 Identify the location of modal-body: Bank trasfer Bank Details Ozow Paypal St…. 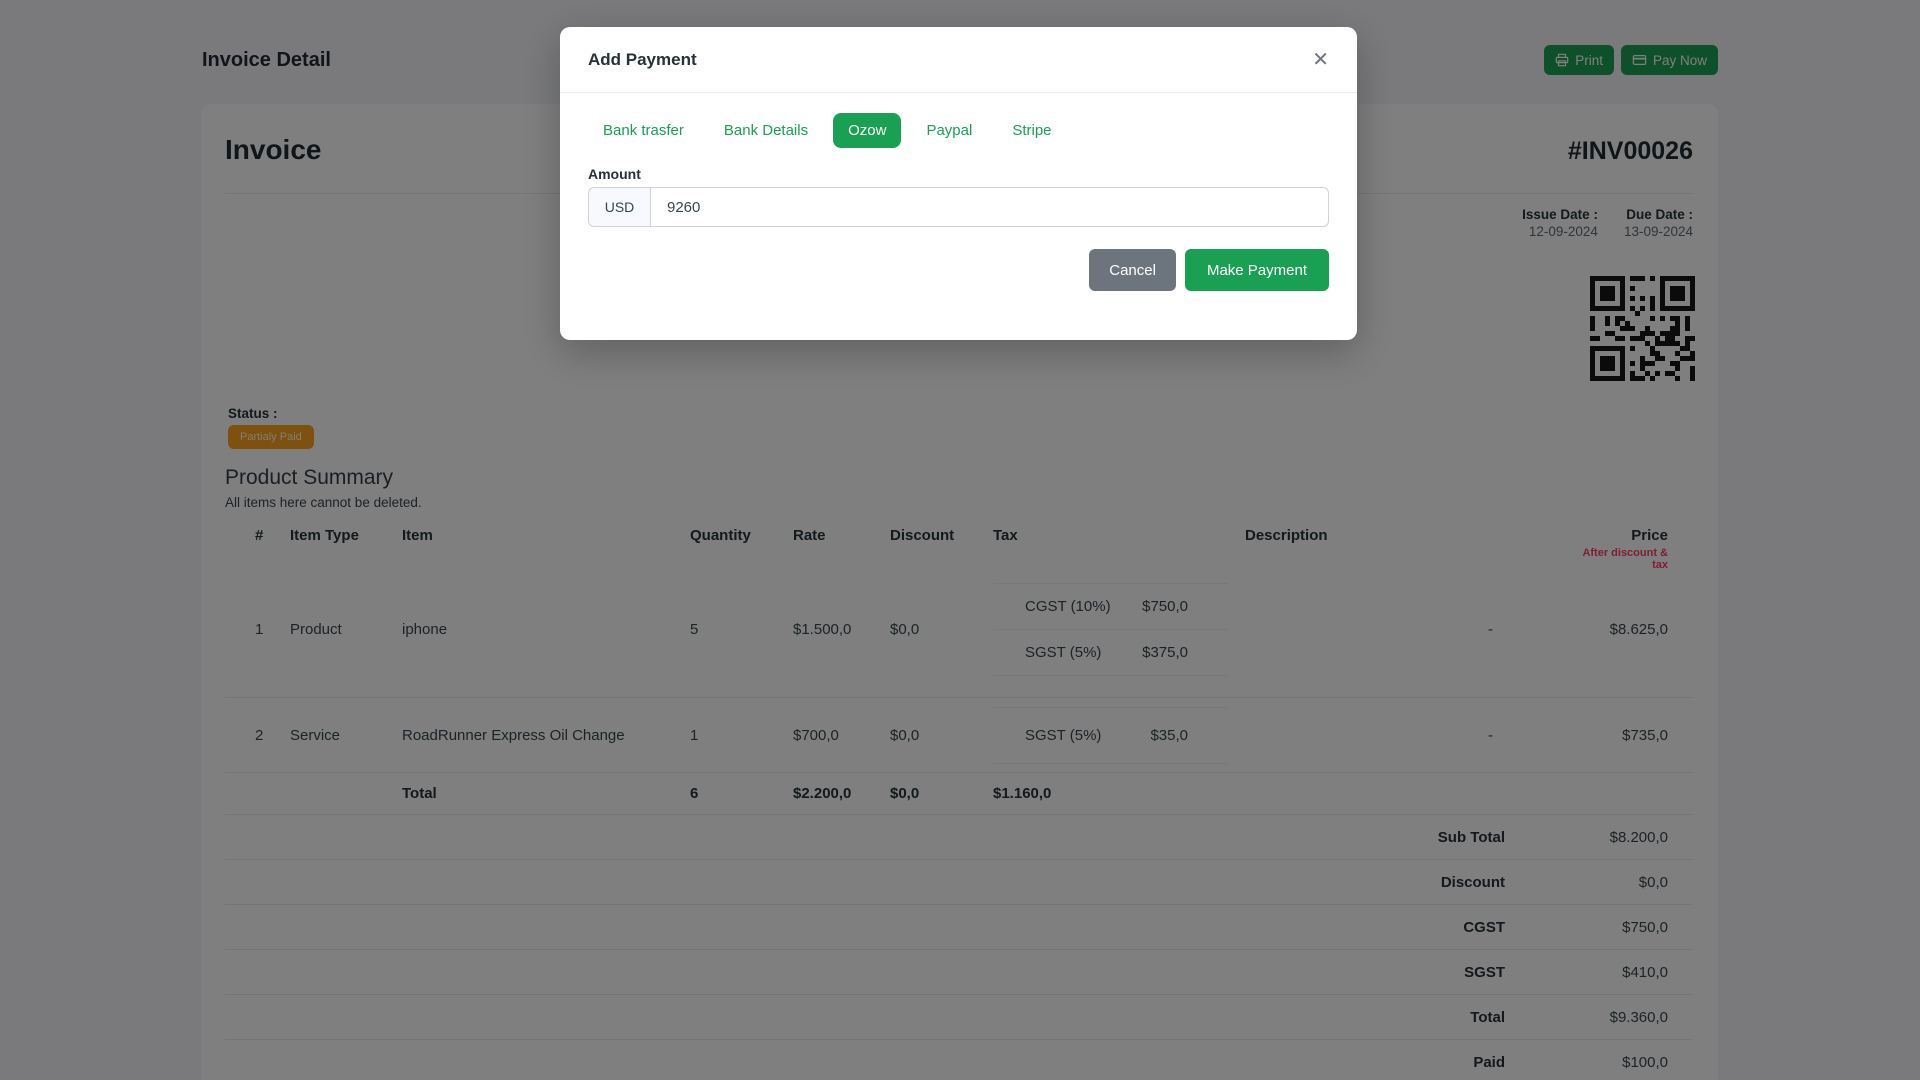
(958, 192).